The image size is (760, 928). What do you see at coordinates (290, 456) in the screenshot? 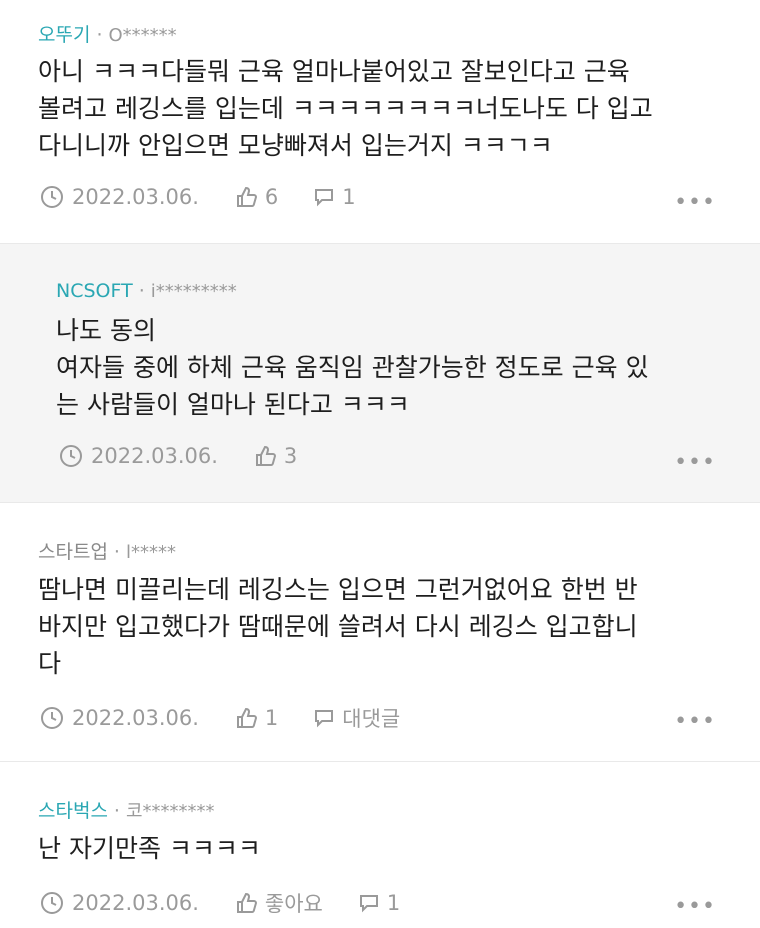
I see `like-count: 3` at bounding box center [290, 456].